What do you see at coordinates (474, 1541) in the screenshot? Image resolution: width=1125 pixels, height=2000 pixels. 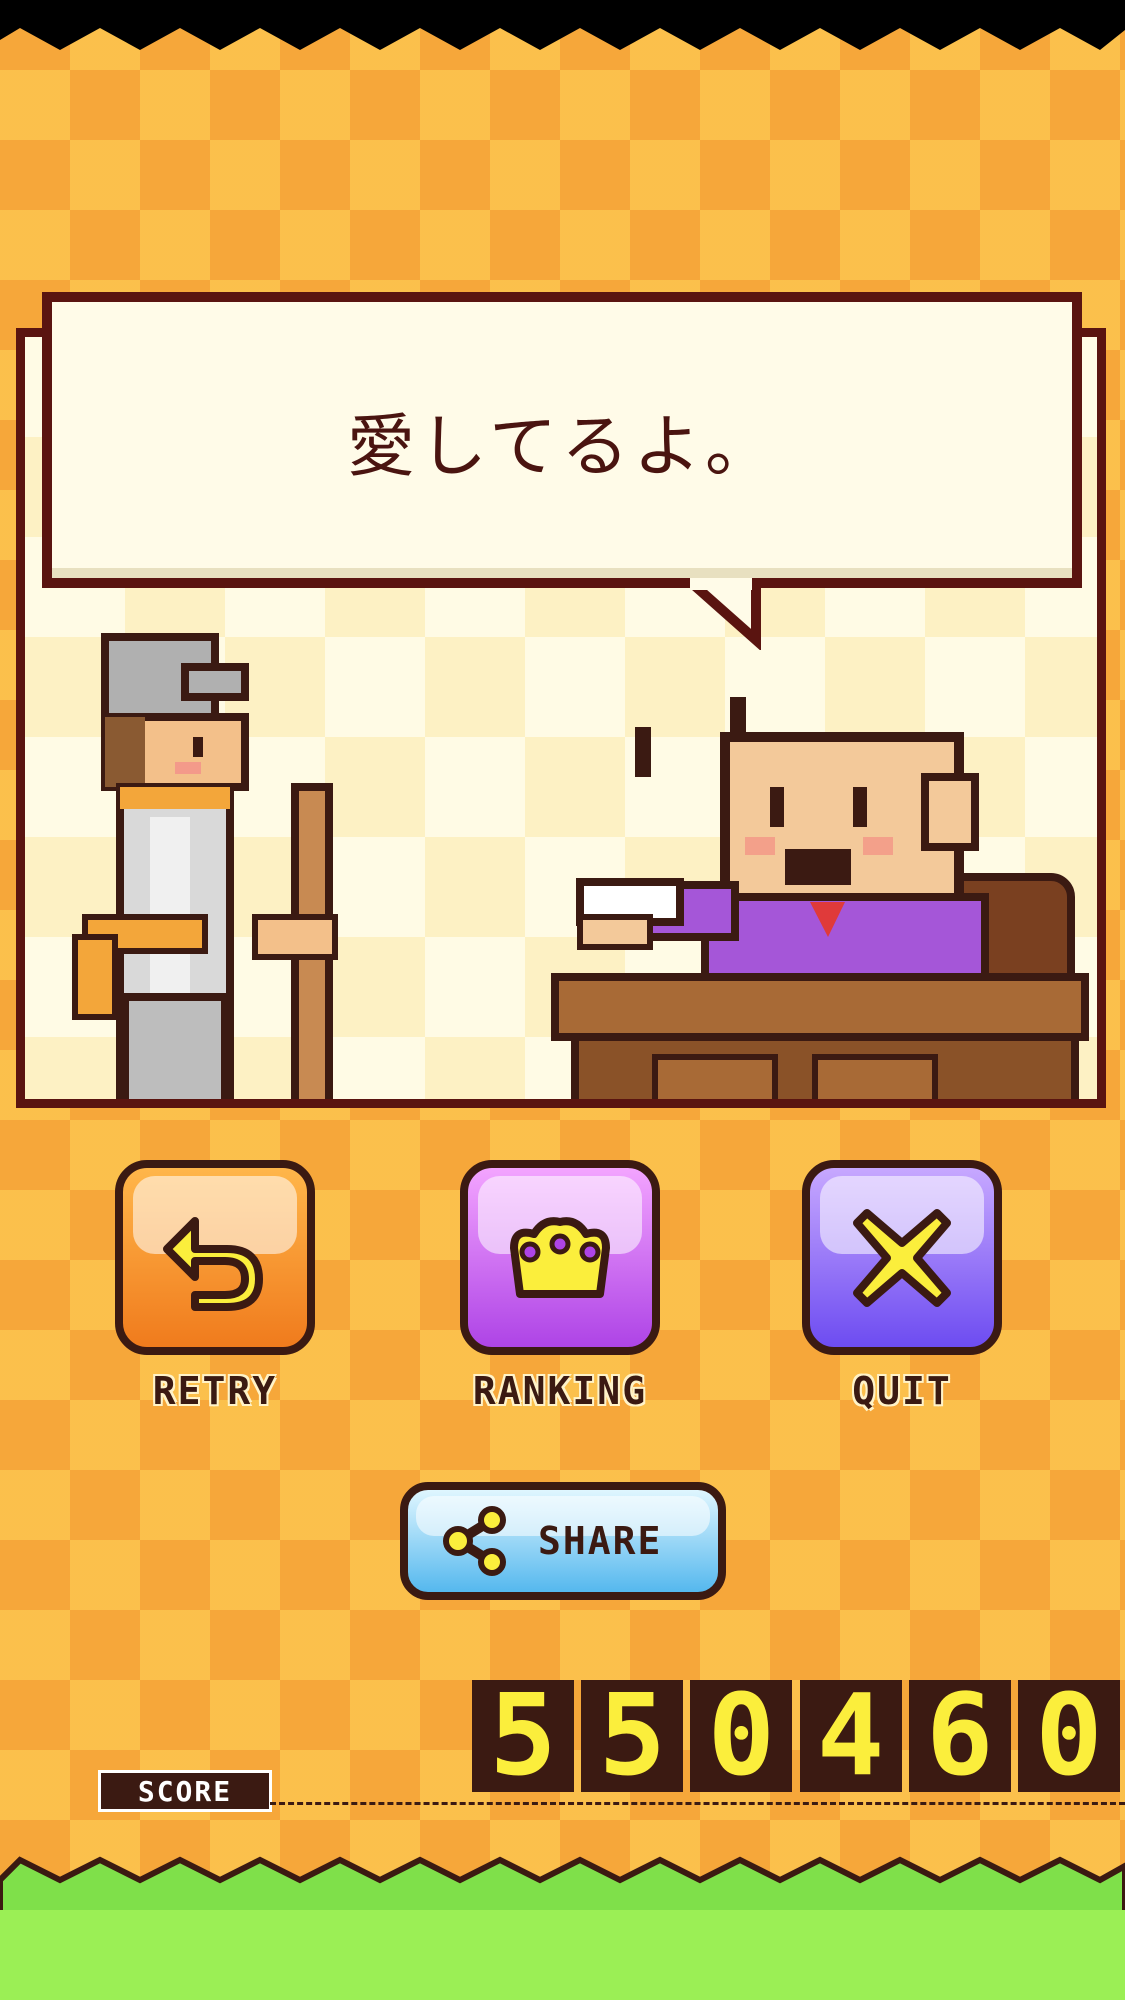 I see `share-icon` at bounding box center [474, 1541].